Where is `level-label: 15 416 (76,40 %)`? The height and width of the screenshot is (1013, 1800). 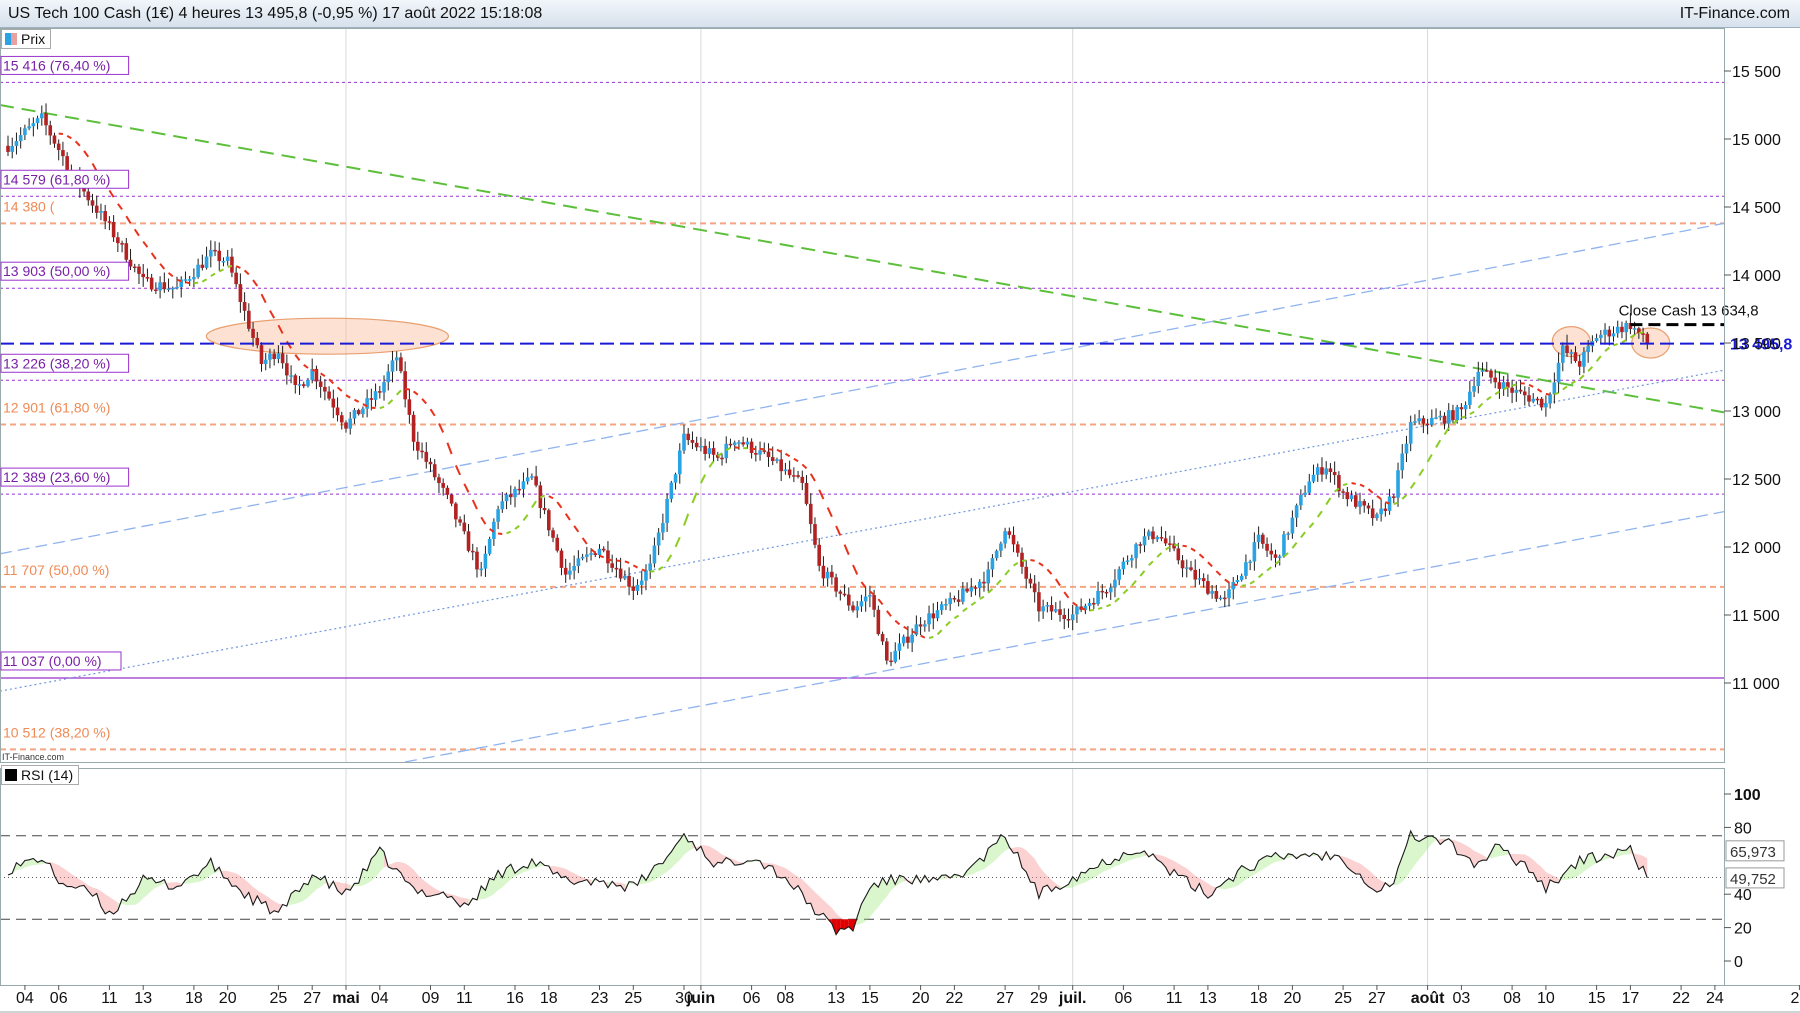 level-label: 15 416 (76,40 %) is located at coordinates (56, 65).